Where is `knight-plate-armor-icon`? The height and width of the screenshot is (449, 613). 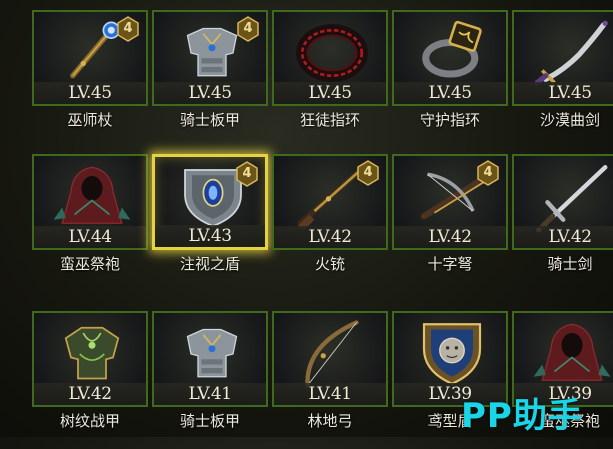
knight-plate-armor-icon is located at coordinates (212, 353).